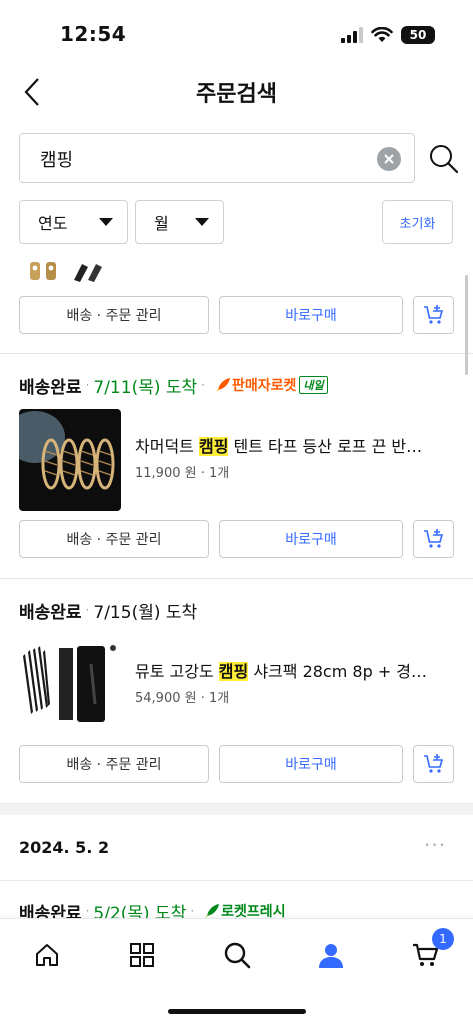 This screenshot has height=1024, width=473. I want to click on grid-icon, so click(142, 955).